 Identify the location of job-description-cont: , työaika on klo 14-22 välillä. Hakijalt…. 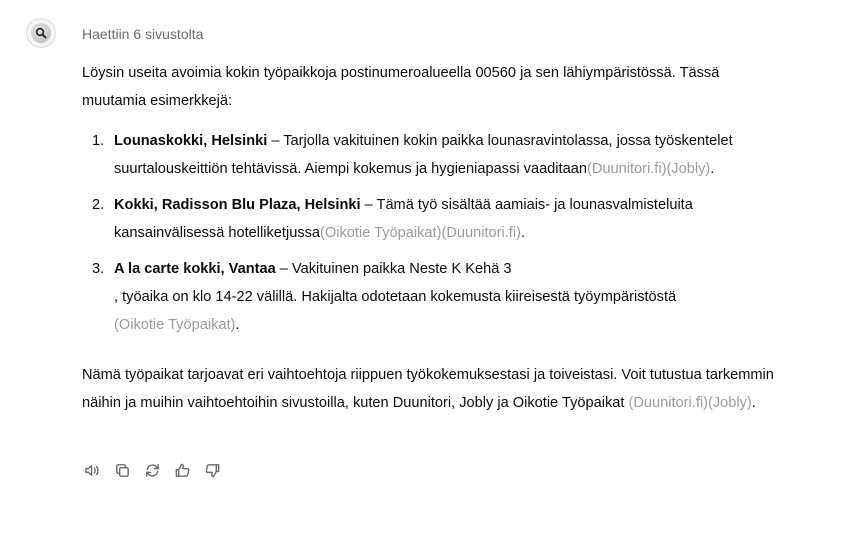
(395, 297).